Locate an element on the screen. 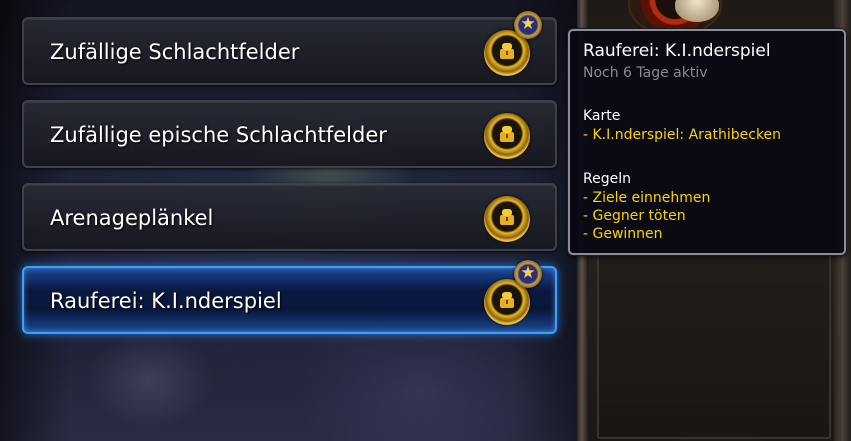  queue-item-brawl: Rauferei: K.I.nderspiel ★ is located at coordinates (289, 297).